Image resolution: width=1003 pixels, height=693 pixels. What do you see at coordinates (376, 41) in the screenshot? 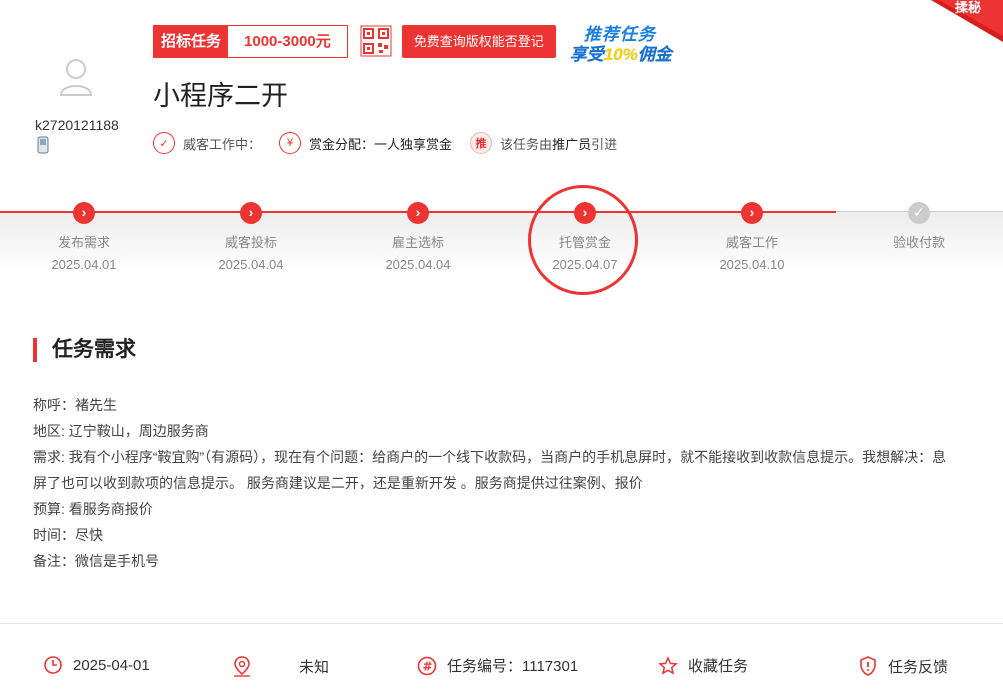
I see `qr-code-icon` at bounding box center [376, 41].